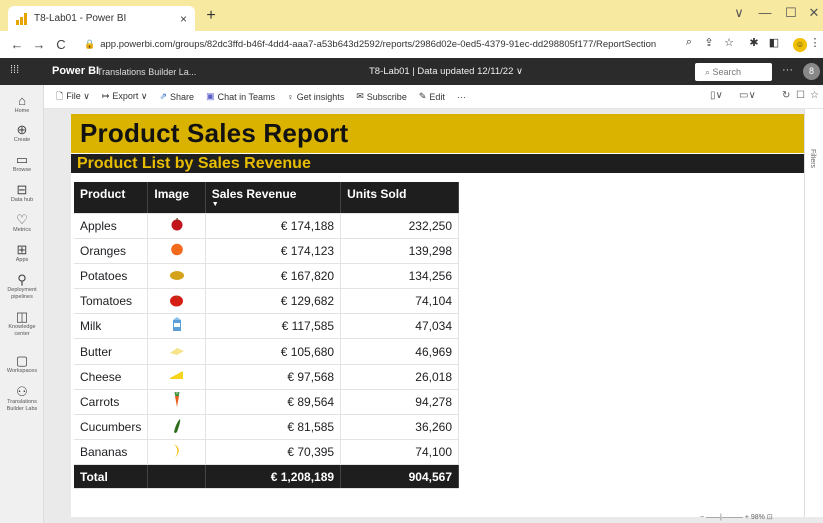  What do you see at coordinates (22, 360) in the screenshot?
I see `monitor-icon: ▢` at bounding box center [22, 360].